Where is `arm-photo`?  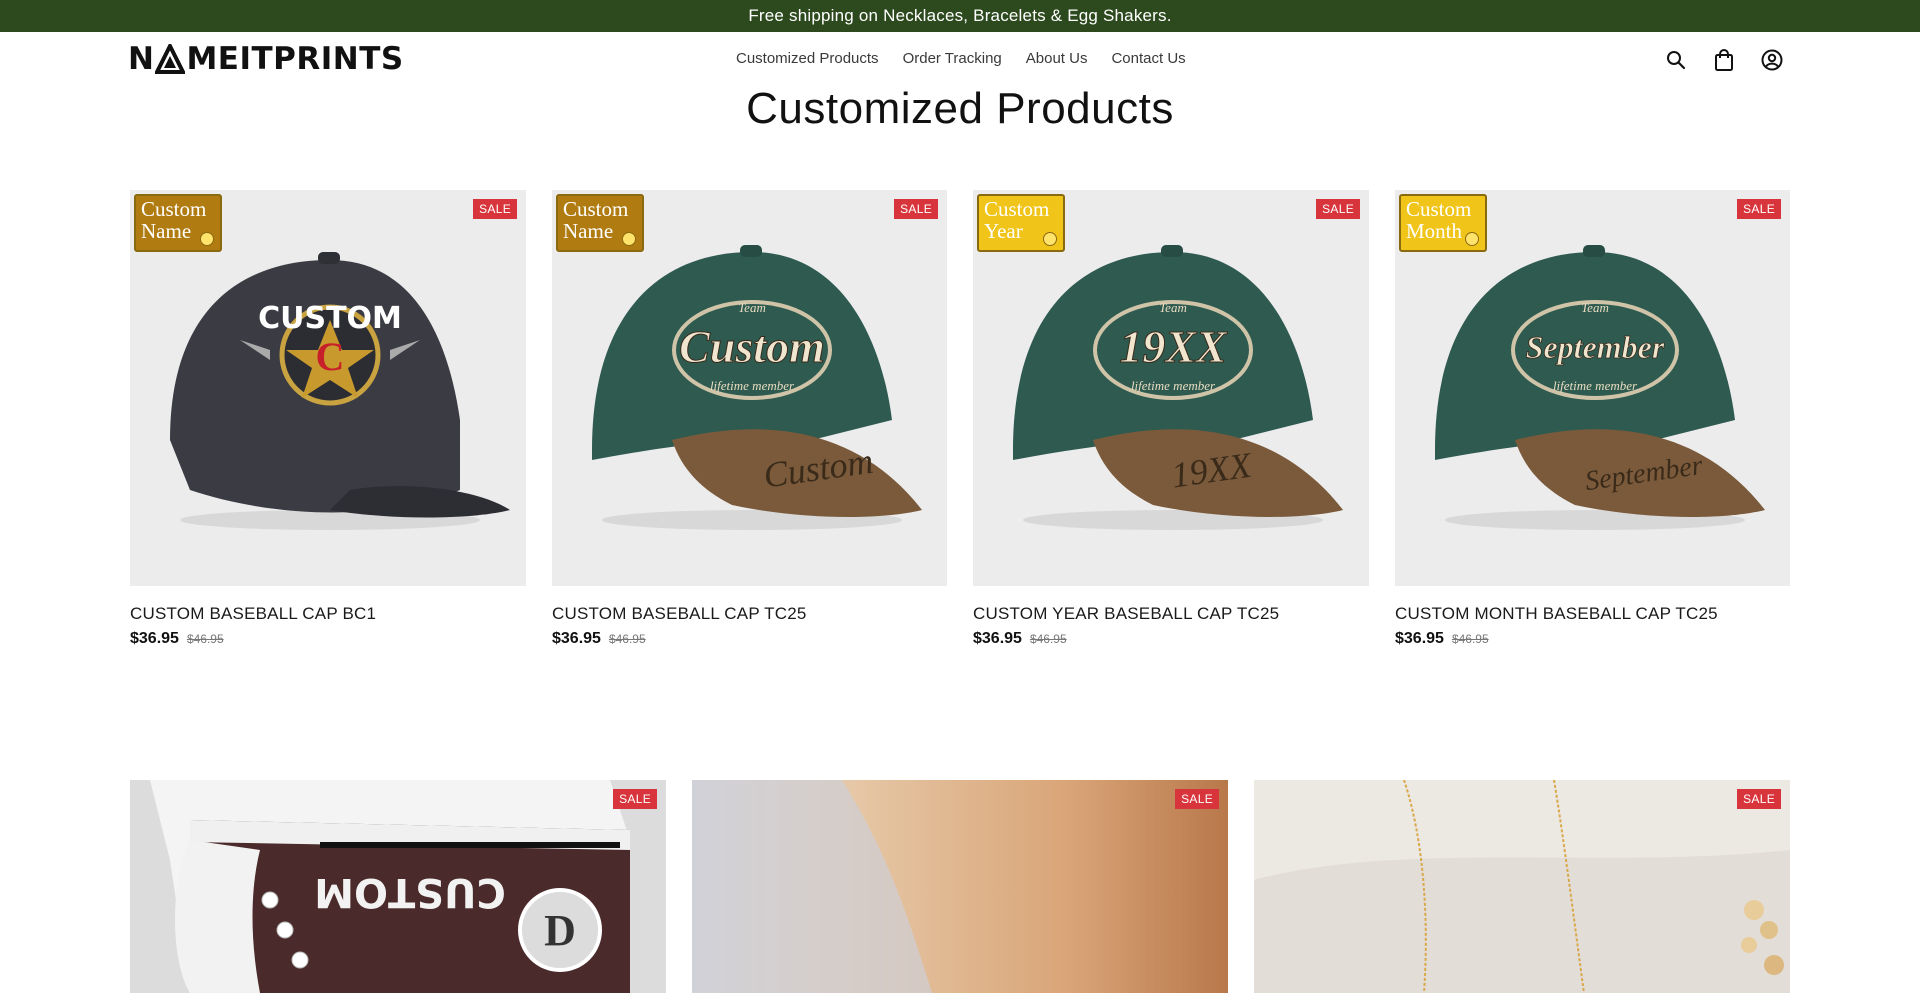
arm-photo is located at coordinates (960, 886).